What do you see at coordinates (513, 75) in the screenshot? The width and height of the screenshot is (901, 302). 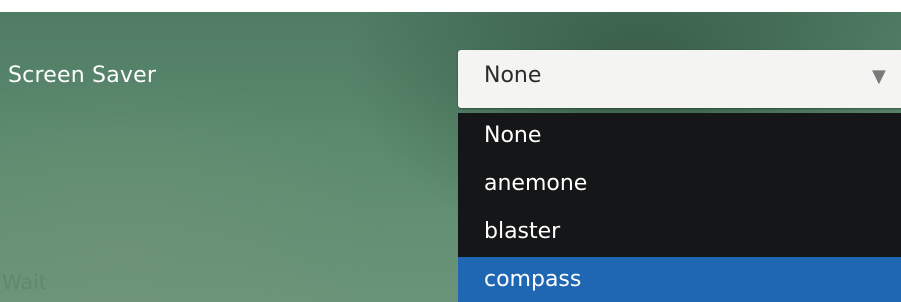 I see `screen-saver-selected-value: None` at bounding box center [513, 75].